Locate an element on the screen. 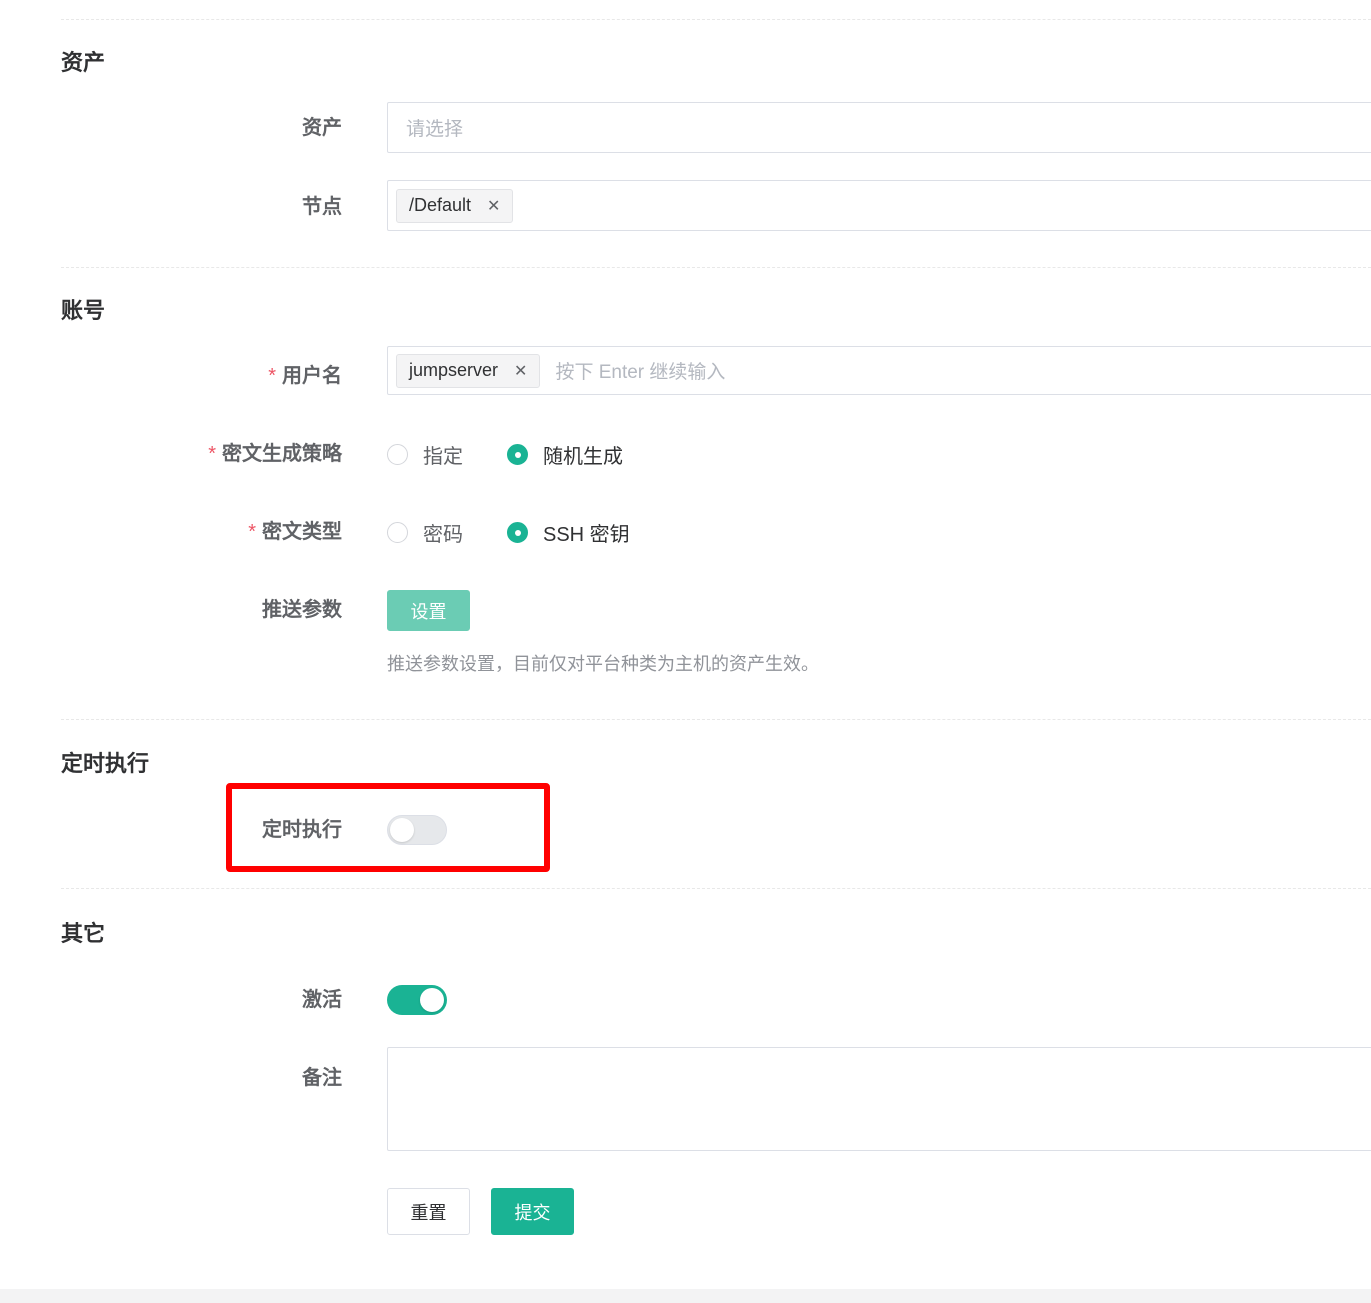 Image resolution: width=1371 pixels, height=1303 pixels. node-select: /Default ✕ is located at coordinates (879, 205).